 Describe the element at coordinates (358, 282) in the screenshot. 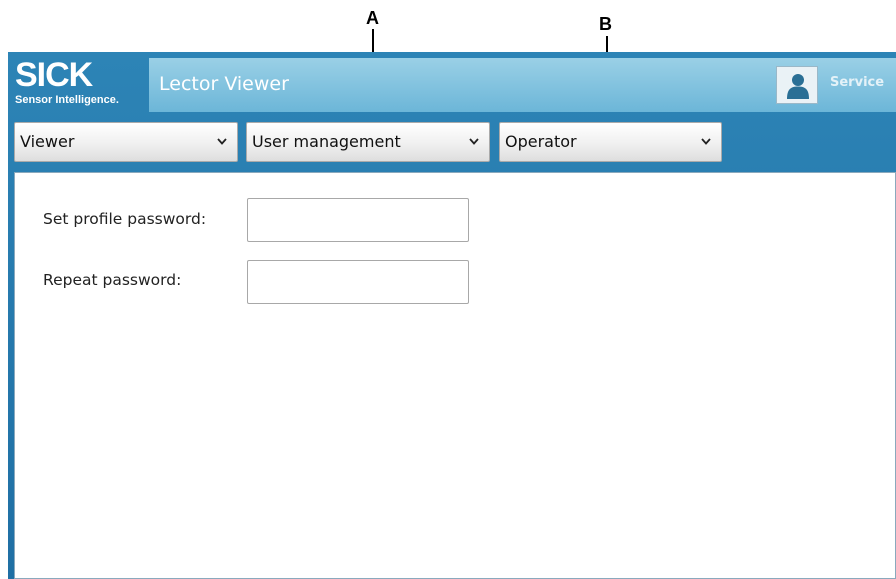

I see `repeat-password-input` at that location.